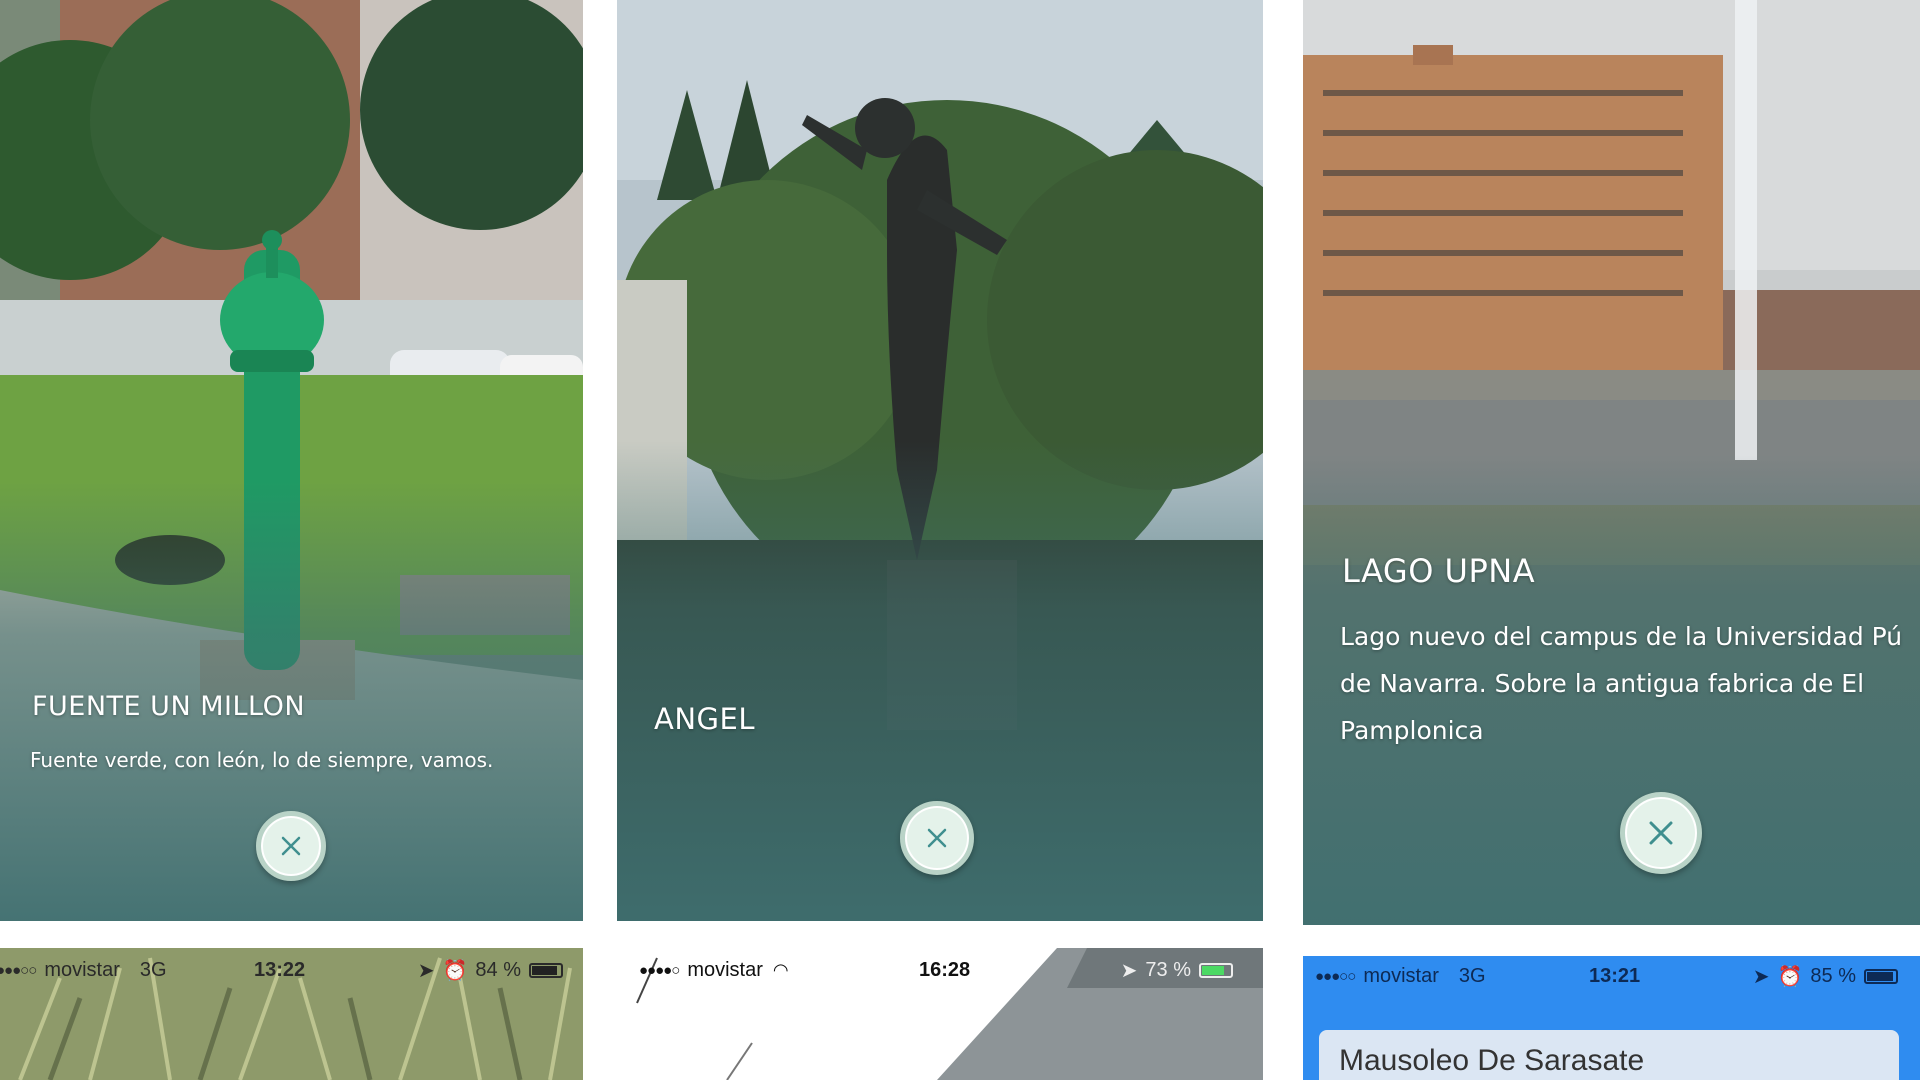 This screenshot has height=1080, width=1920. I want to click on battery-percent: 85 %, so click(1833, 975).